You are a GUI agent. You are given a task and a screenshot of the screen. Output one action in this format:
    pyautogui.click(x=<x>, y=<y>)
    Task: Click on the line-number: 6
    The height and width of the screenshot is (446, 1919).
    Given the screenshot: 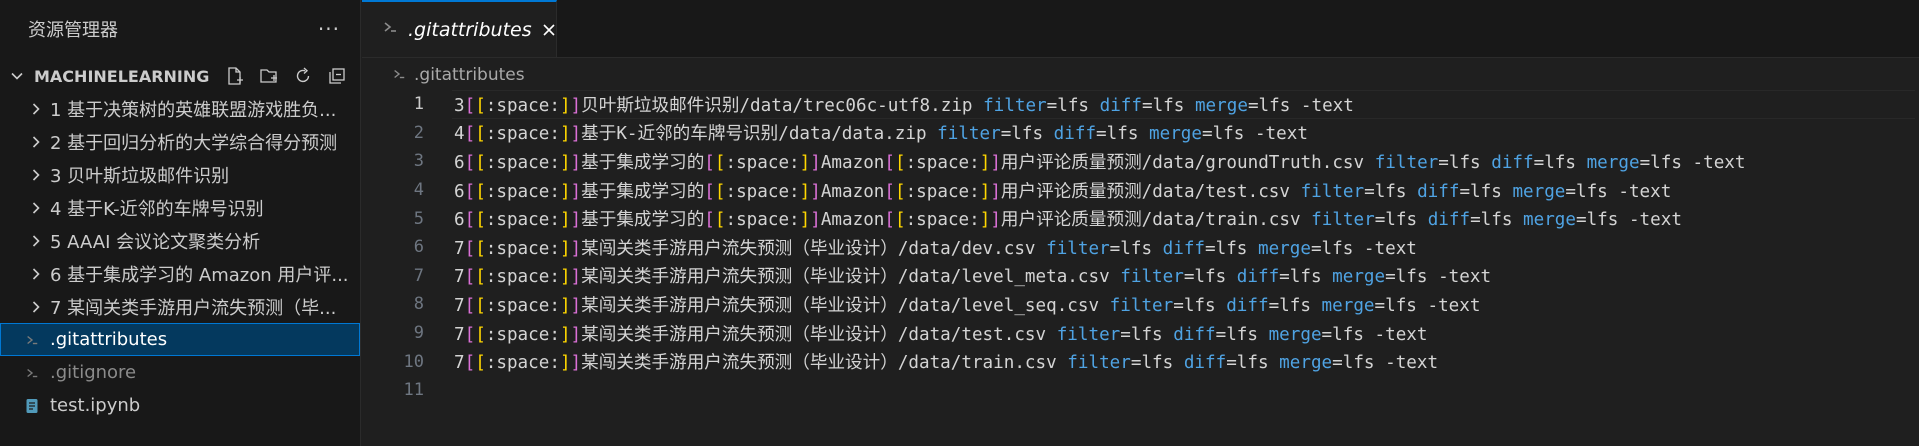 What is the action you would take?
    pyautogui.click(x=418, y=247)
    